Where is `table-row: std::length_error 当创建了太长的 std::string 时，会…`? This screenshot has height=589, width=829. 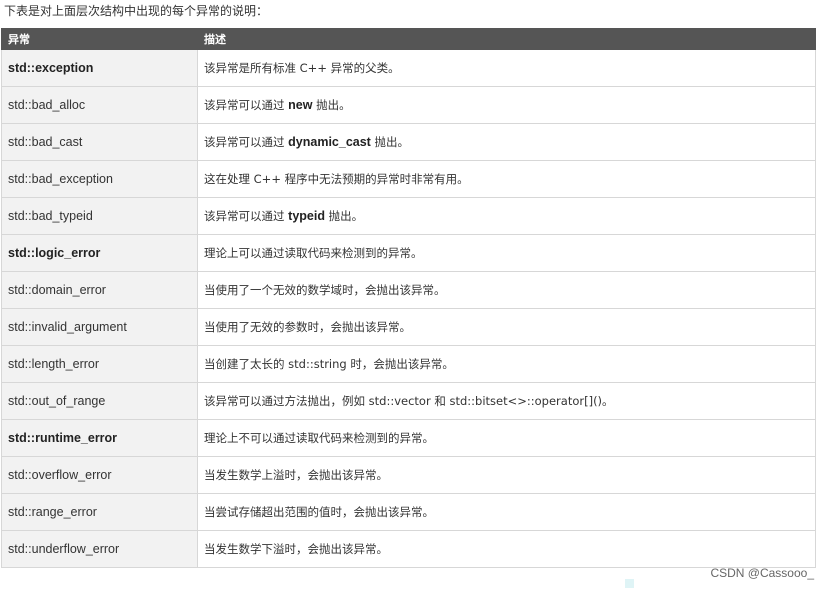 table-row: std::length_error 当创建了太长的 std::string 时，会… is located at coordinates (408, 364).